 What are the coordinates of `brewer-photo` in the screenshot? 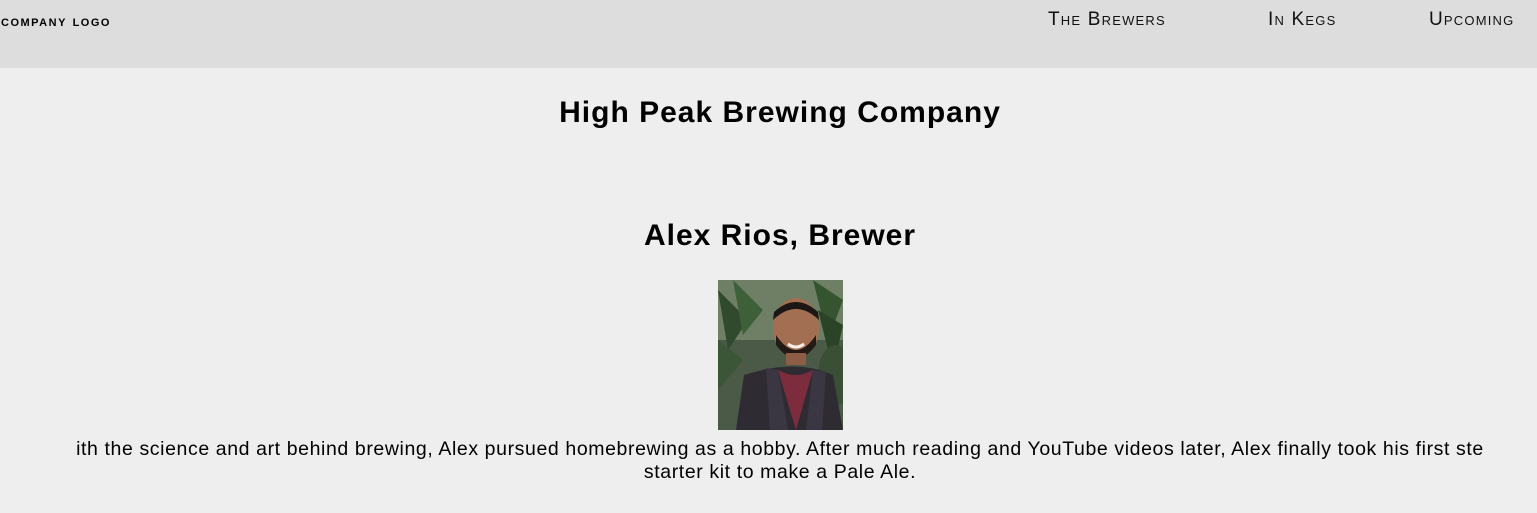 It's located at (780, 355).